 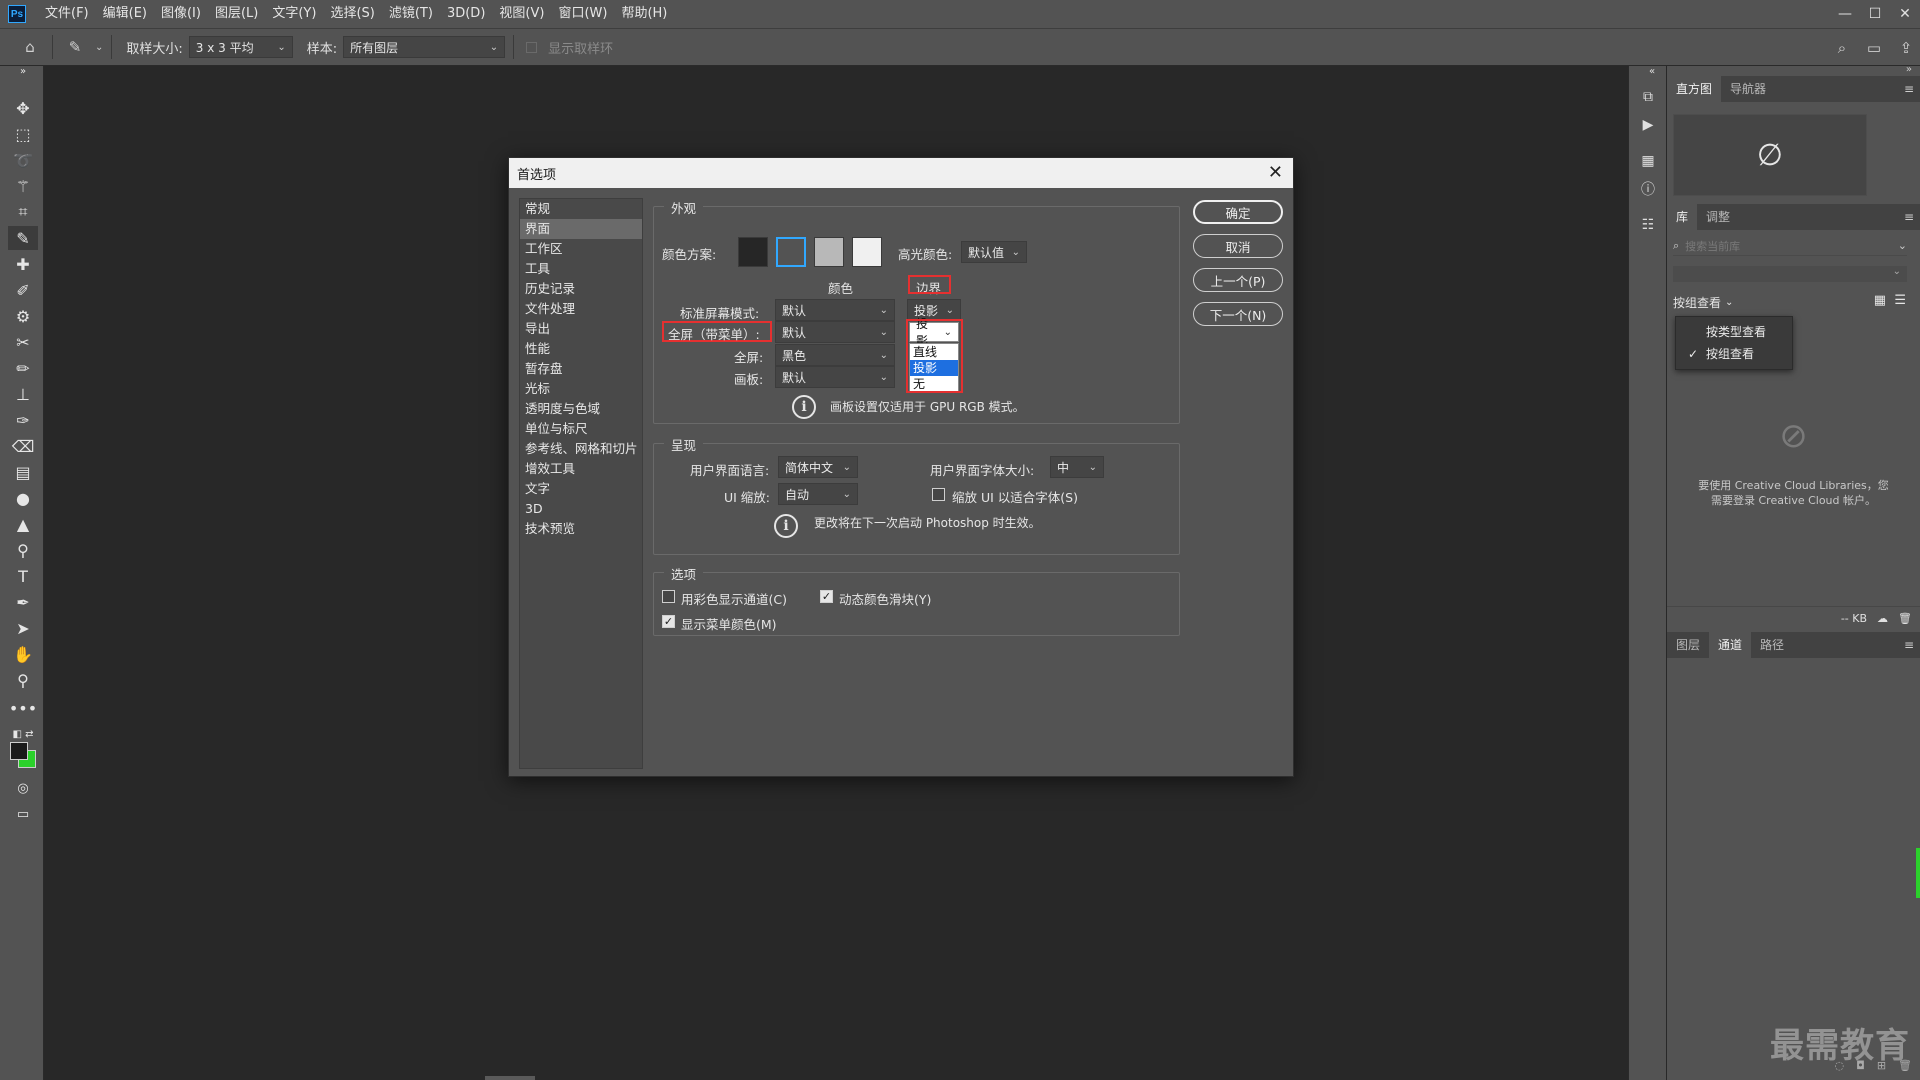 I want to click on nav-general: 常规, so click(x=581, y=209).